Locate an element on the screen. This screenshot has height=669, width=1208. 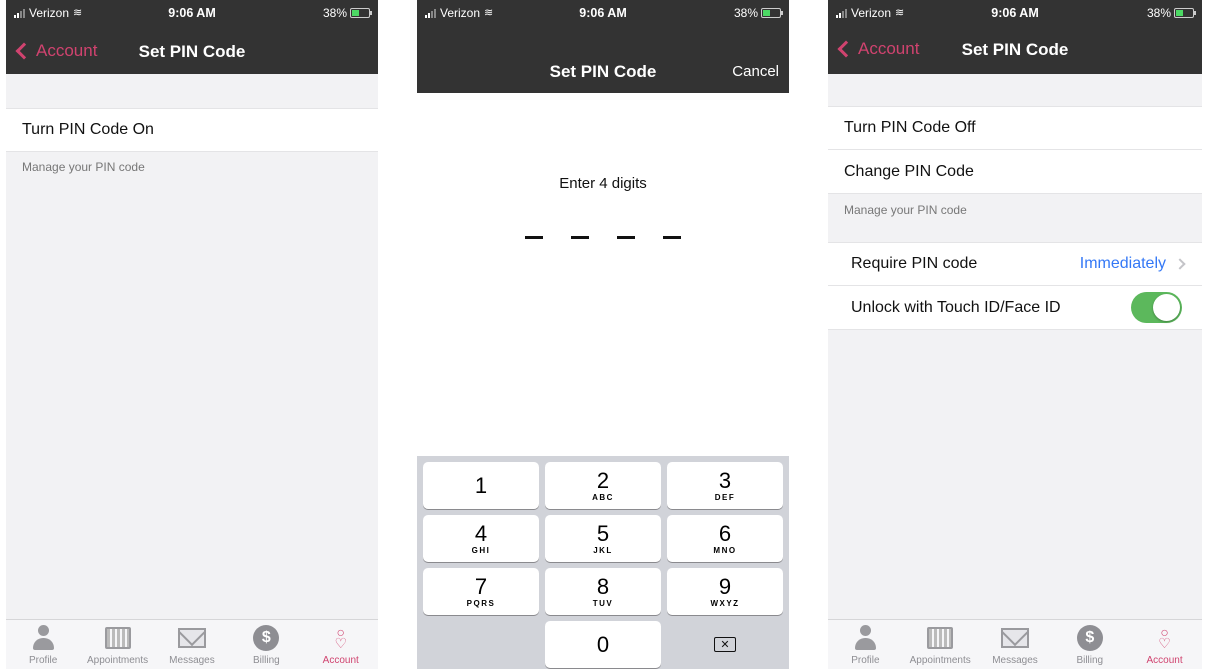
key-digit: 1 is located at coordinates (481, 485).